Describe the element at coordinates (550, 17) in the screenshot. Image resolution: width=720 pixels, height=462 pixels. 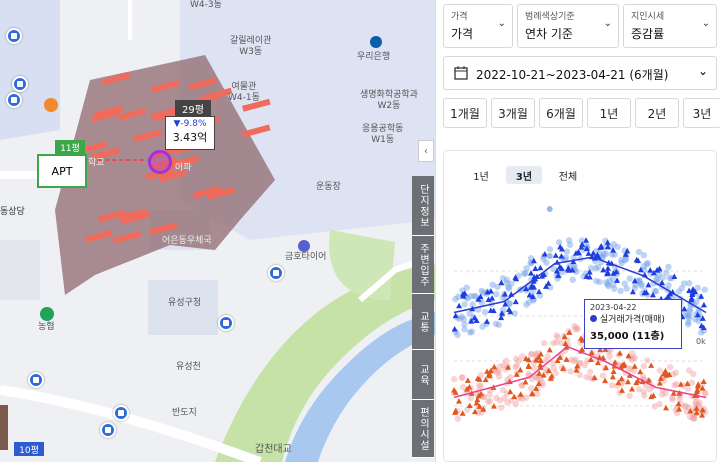
I see `color-basis-caption: 범례색상기준` at that location.